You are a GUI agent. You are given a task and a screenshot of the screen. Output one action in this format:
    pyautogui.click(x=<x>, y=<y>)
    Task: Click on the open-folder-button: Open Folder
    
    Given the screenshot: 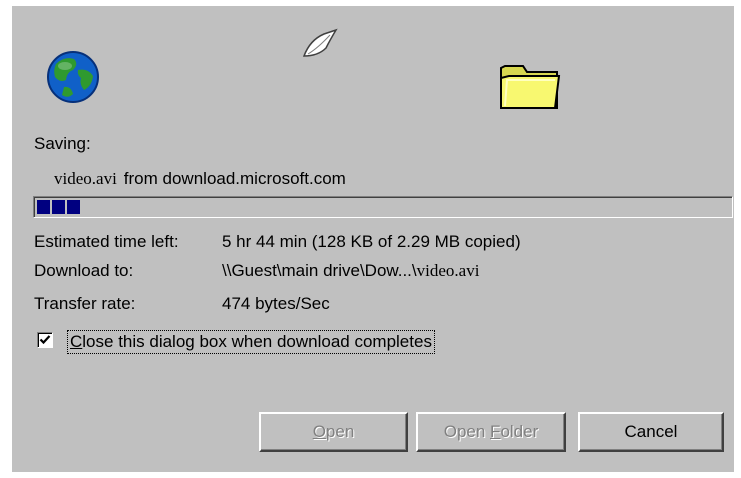 What is the action you would take?
    pyautogui.click(x=491, y=432)
    